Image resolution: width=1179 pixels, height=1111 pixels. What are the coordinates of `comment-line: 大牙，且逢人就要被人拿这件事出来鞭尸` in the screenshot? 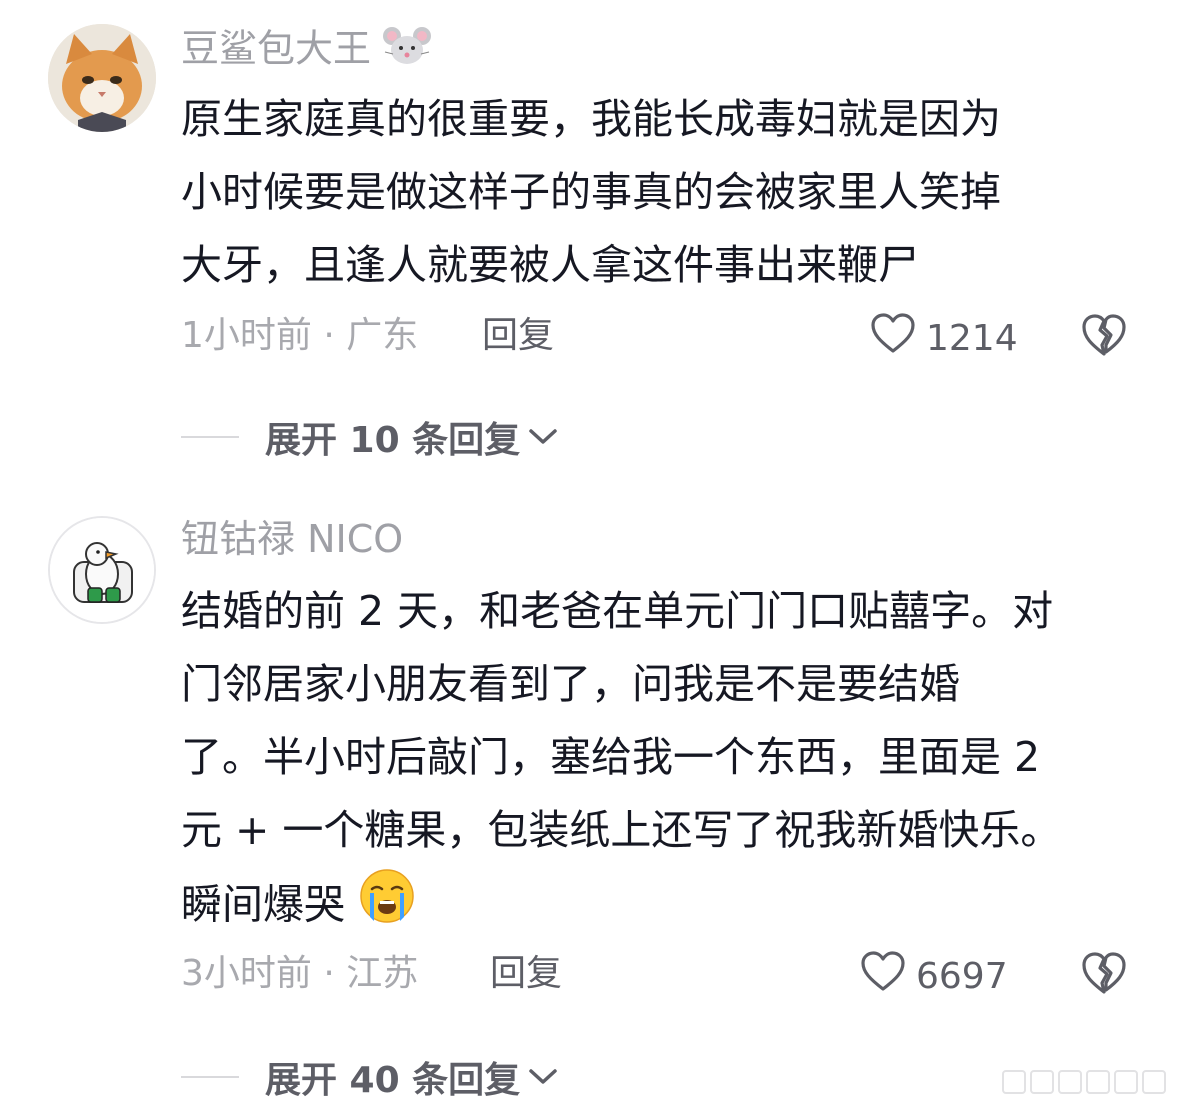 It's located at (550, 265).